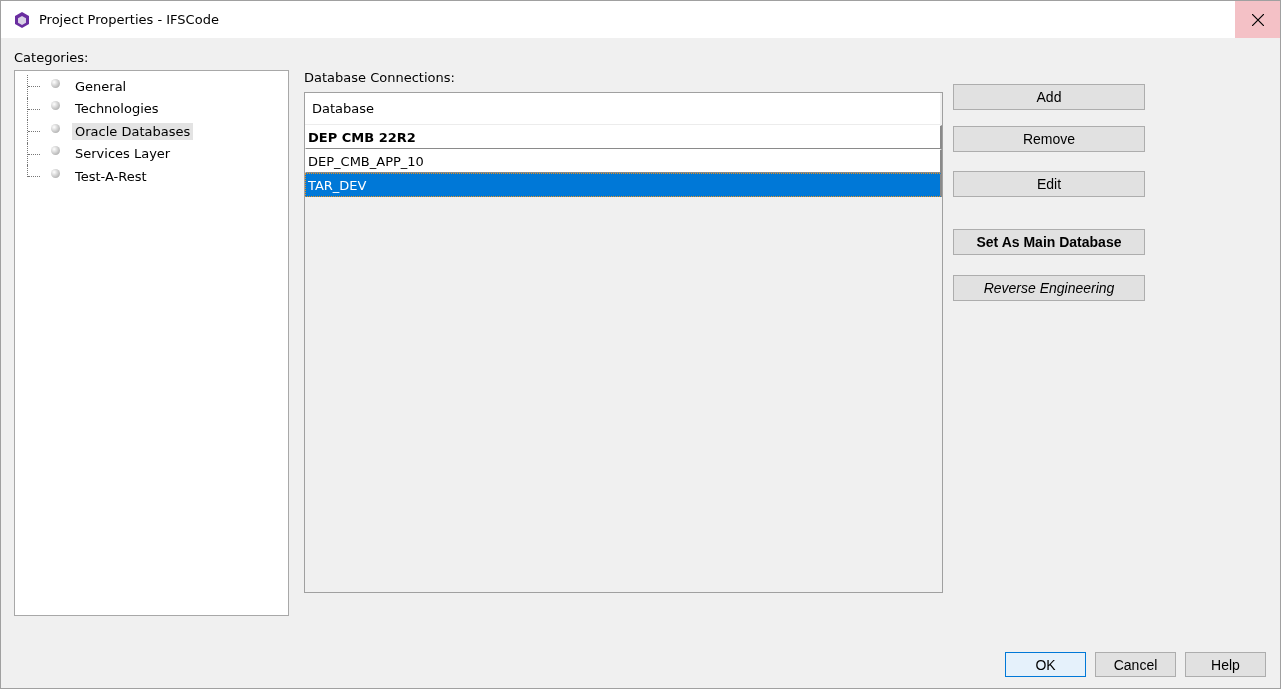 This screenshot has height=689, width=1281. What do you see at coordinates (1045, 664) in the screenshot?
I see `dialog-button: OK` at bounding box center [1045, 664].